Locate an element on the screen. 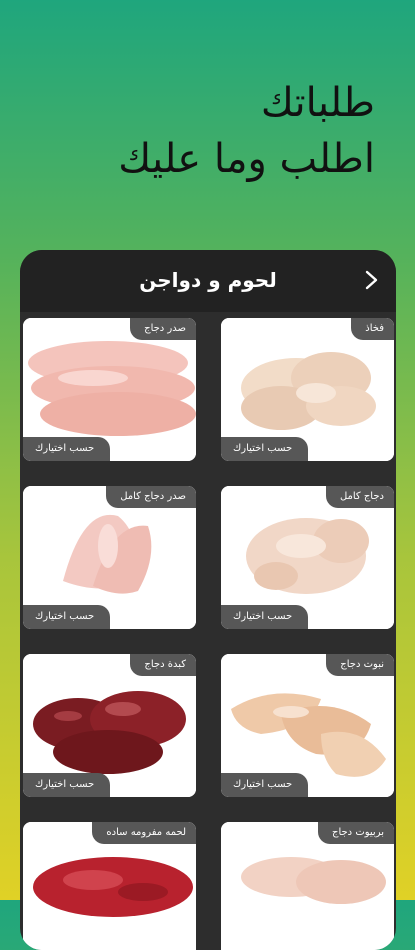  product-name: فخاذ is located at coordinates (372, 329).